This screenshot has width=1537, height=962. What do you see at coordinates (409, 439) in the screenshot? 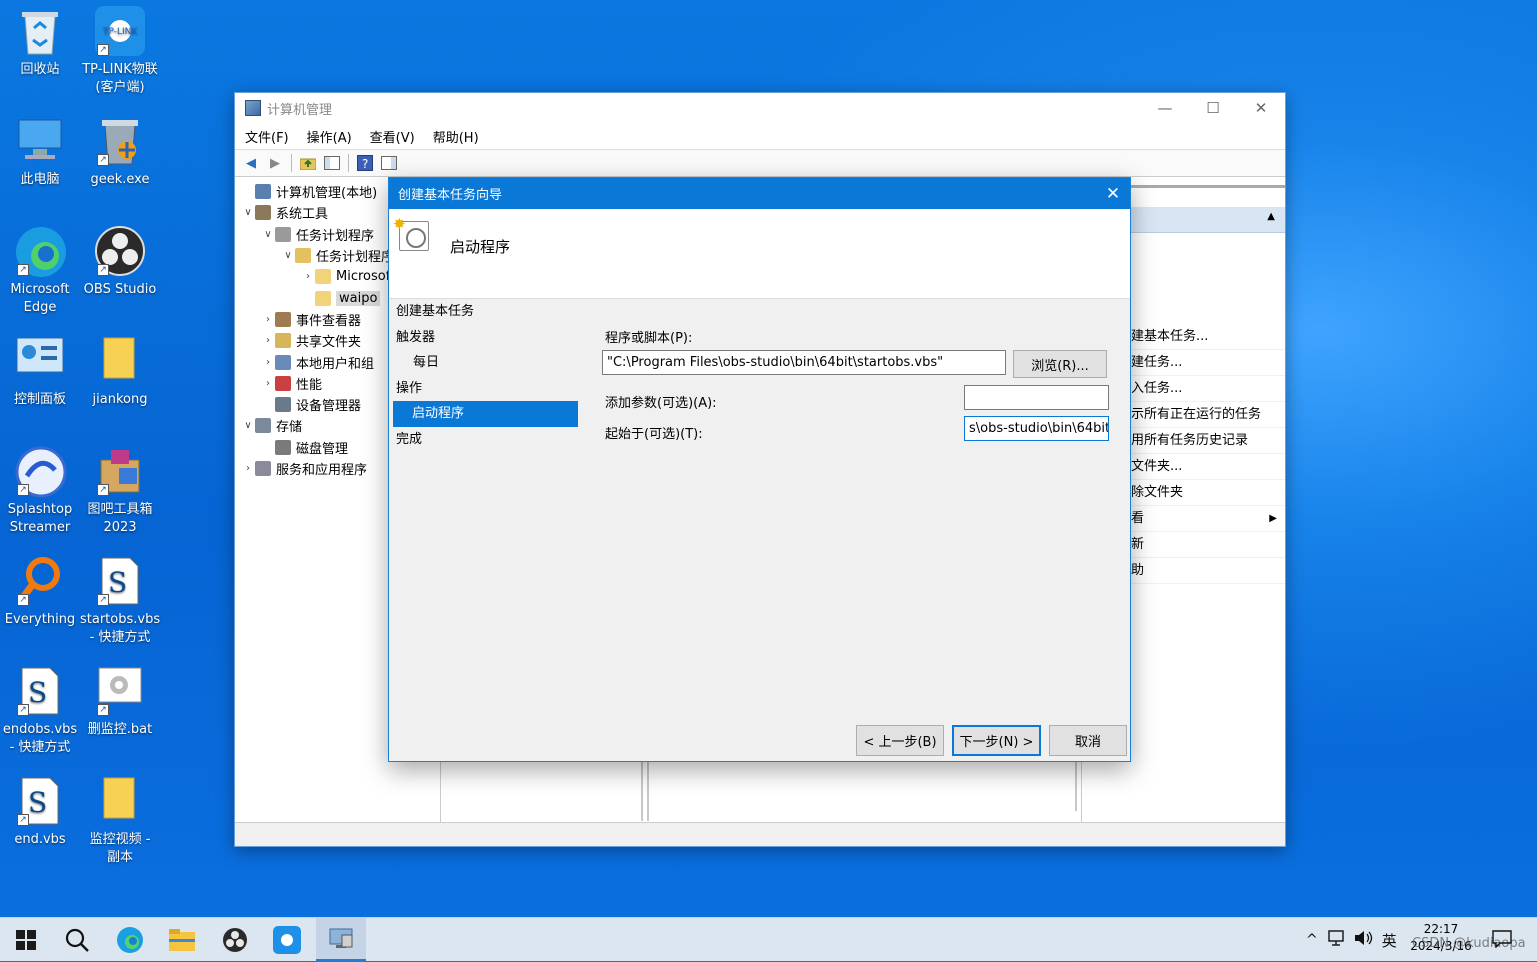
I see `wizard-step: 完成` at bounding box center [409, 439].